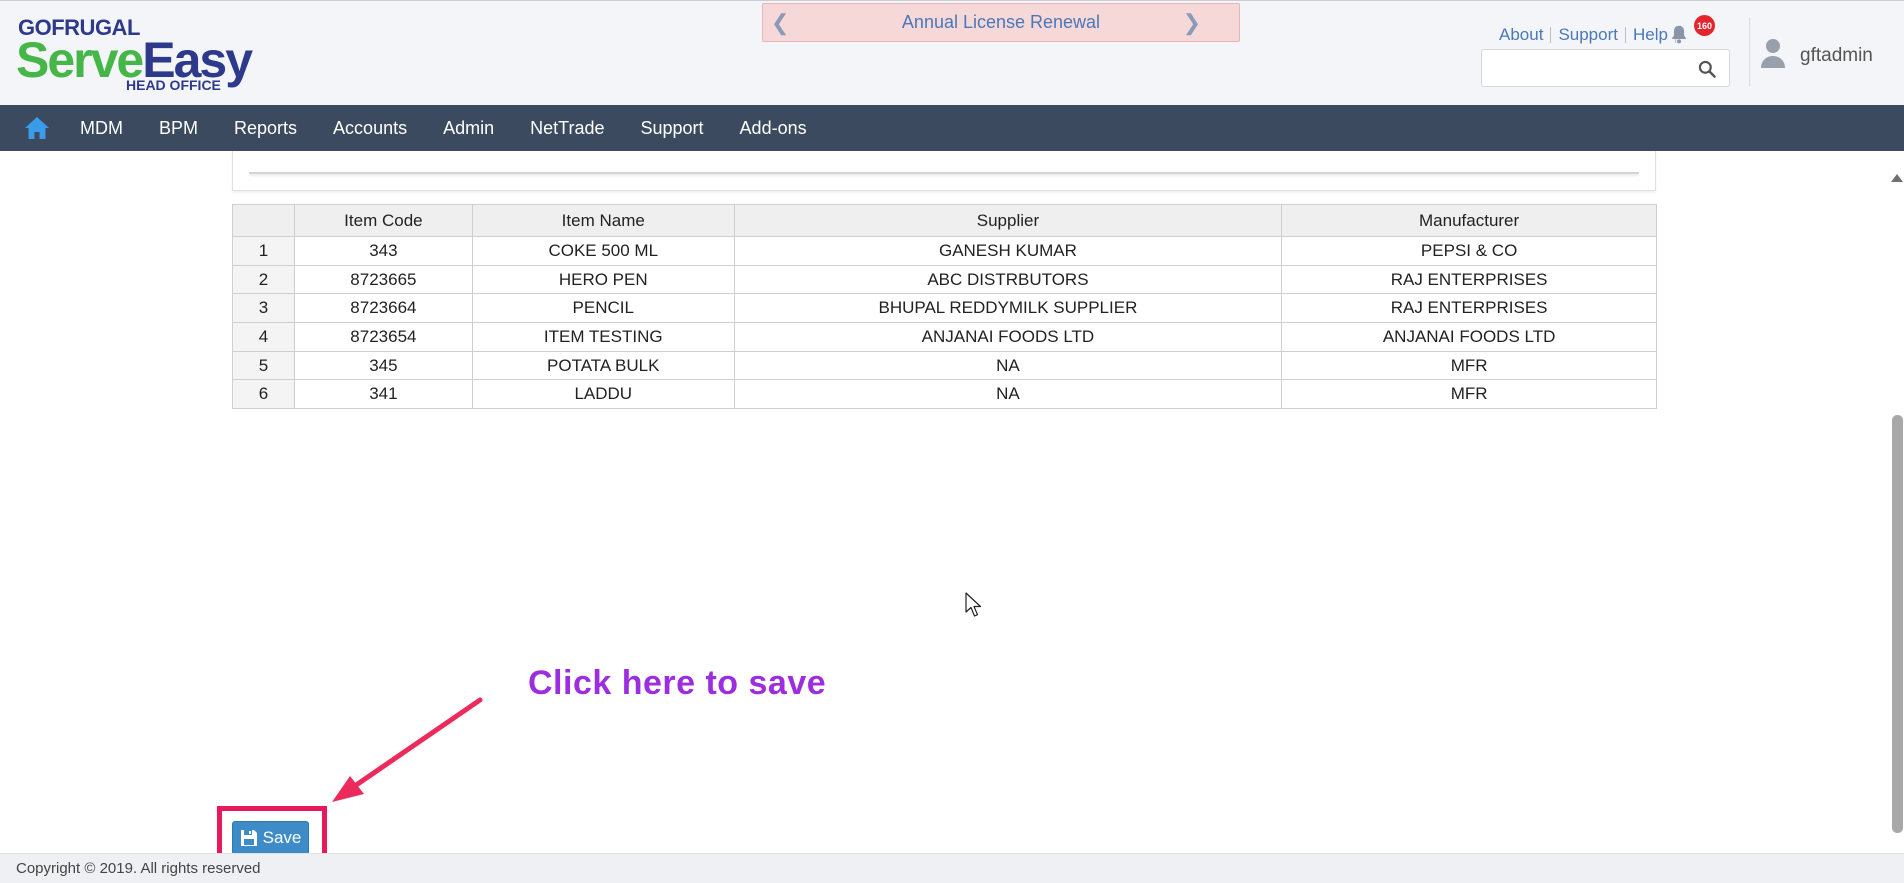  I want to click on row-index: 1, so click(263, 251).